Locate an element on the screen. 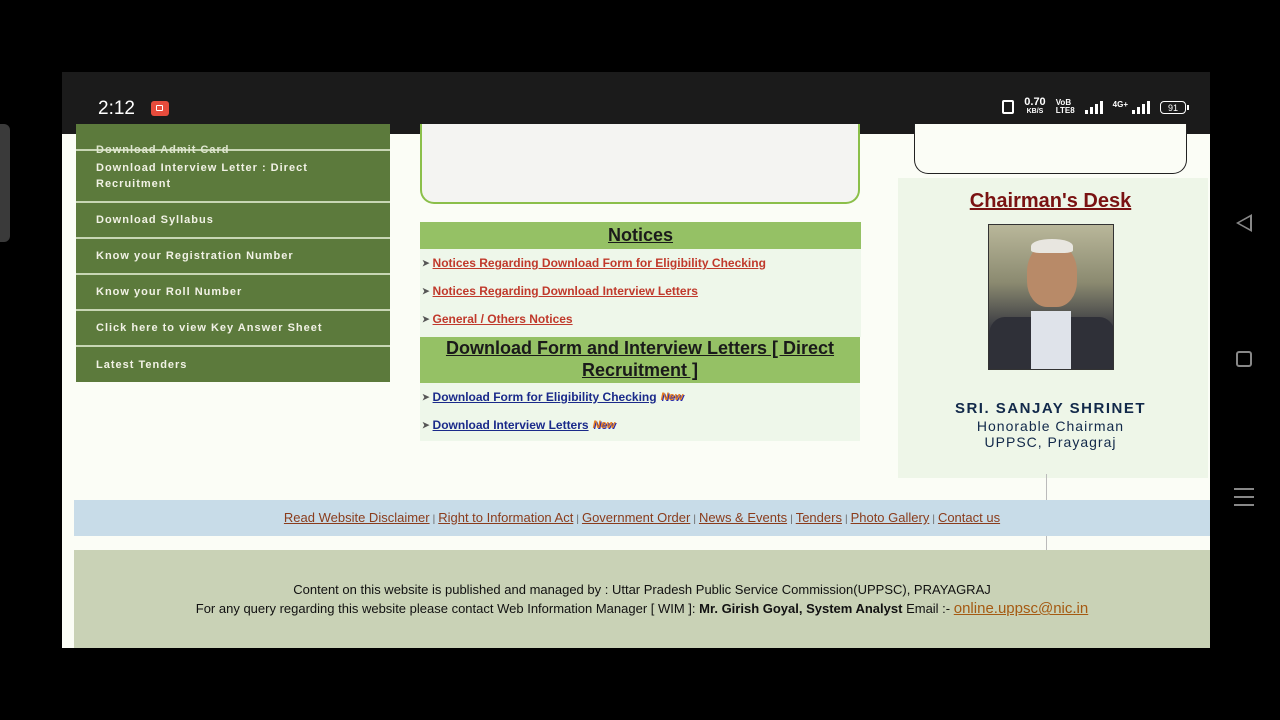 The width and height of the screenshot is (1280, 720). chairman-name: SRI. SANJAY SHRINET is located at coordinates (1050, 408).